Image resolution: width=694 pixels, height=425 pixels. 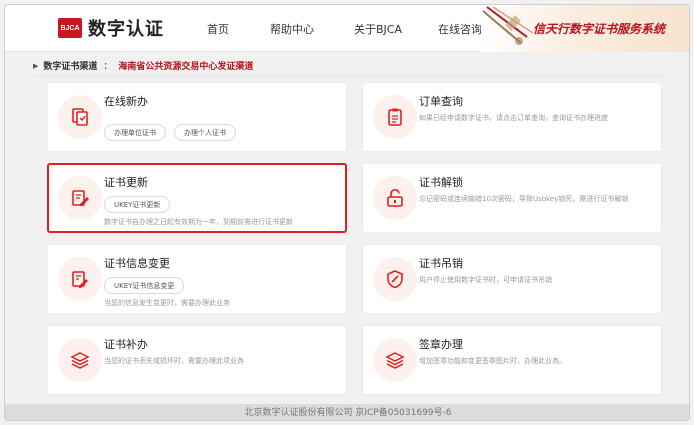 I want to click on apply-personal-cert-button: 办理个人证书, so click(x=205, y=132).